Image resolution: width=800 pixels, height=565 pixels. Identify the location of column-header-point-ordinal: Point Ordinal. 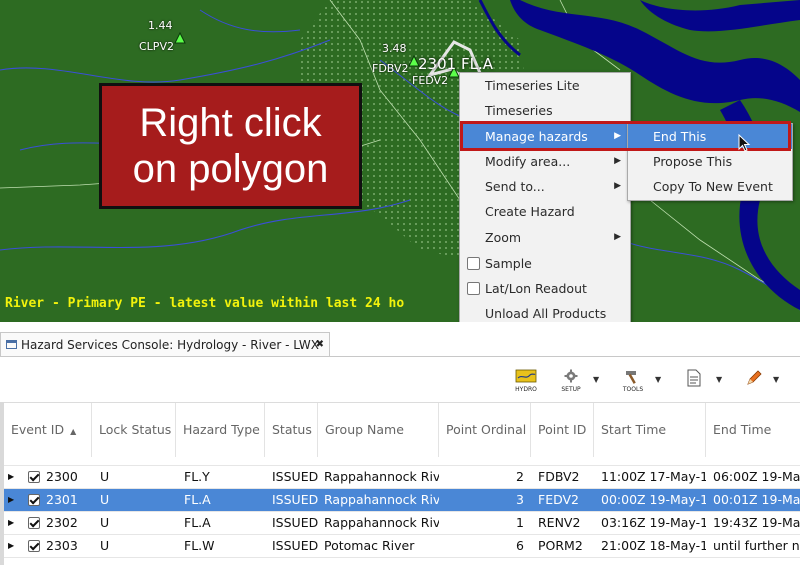
(485, 430).